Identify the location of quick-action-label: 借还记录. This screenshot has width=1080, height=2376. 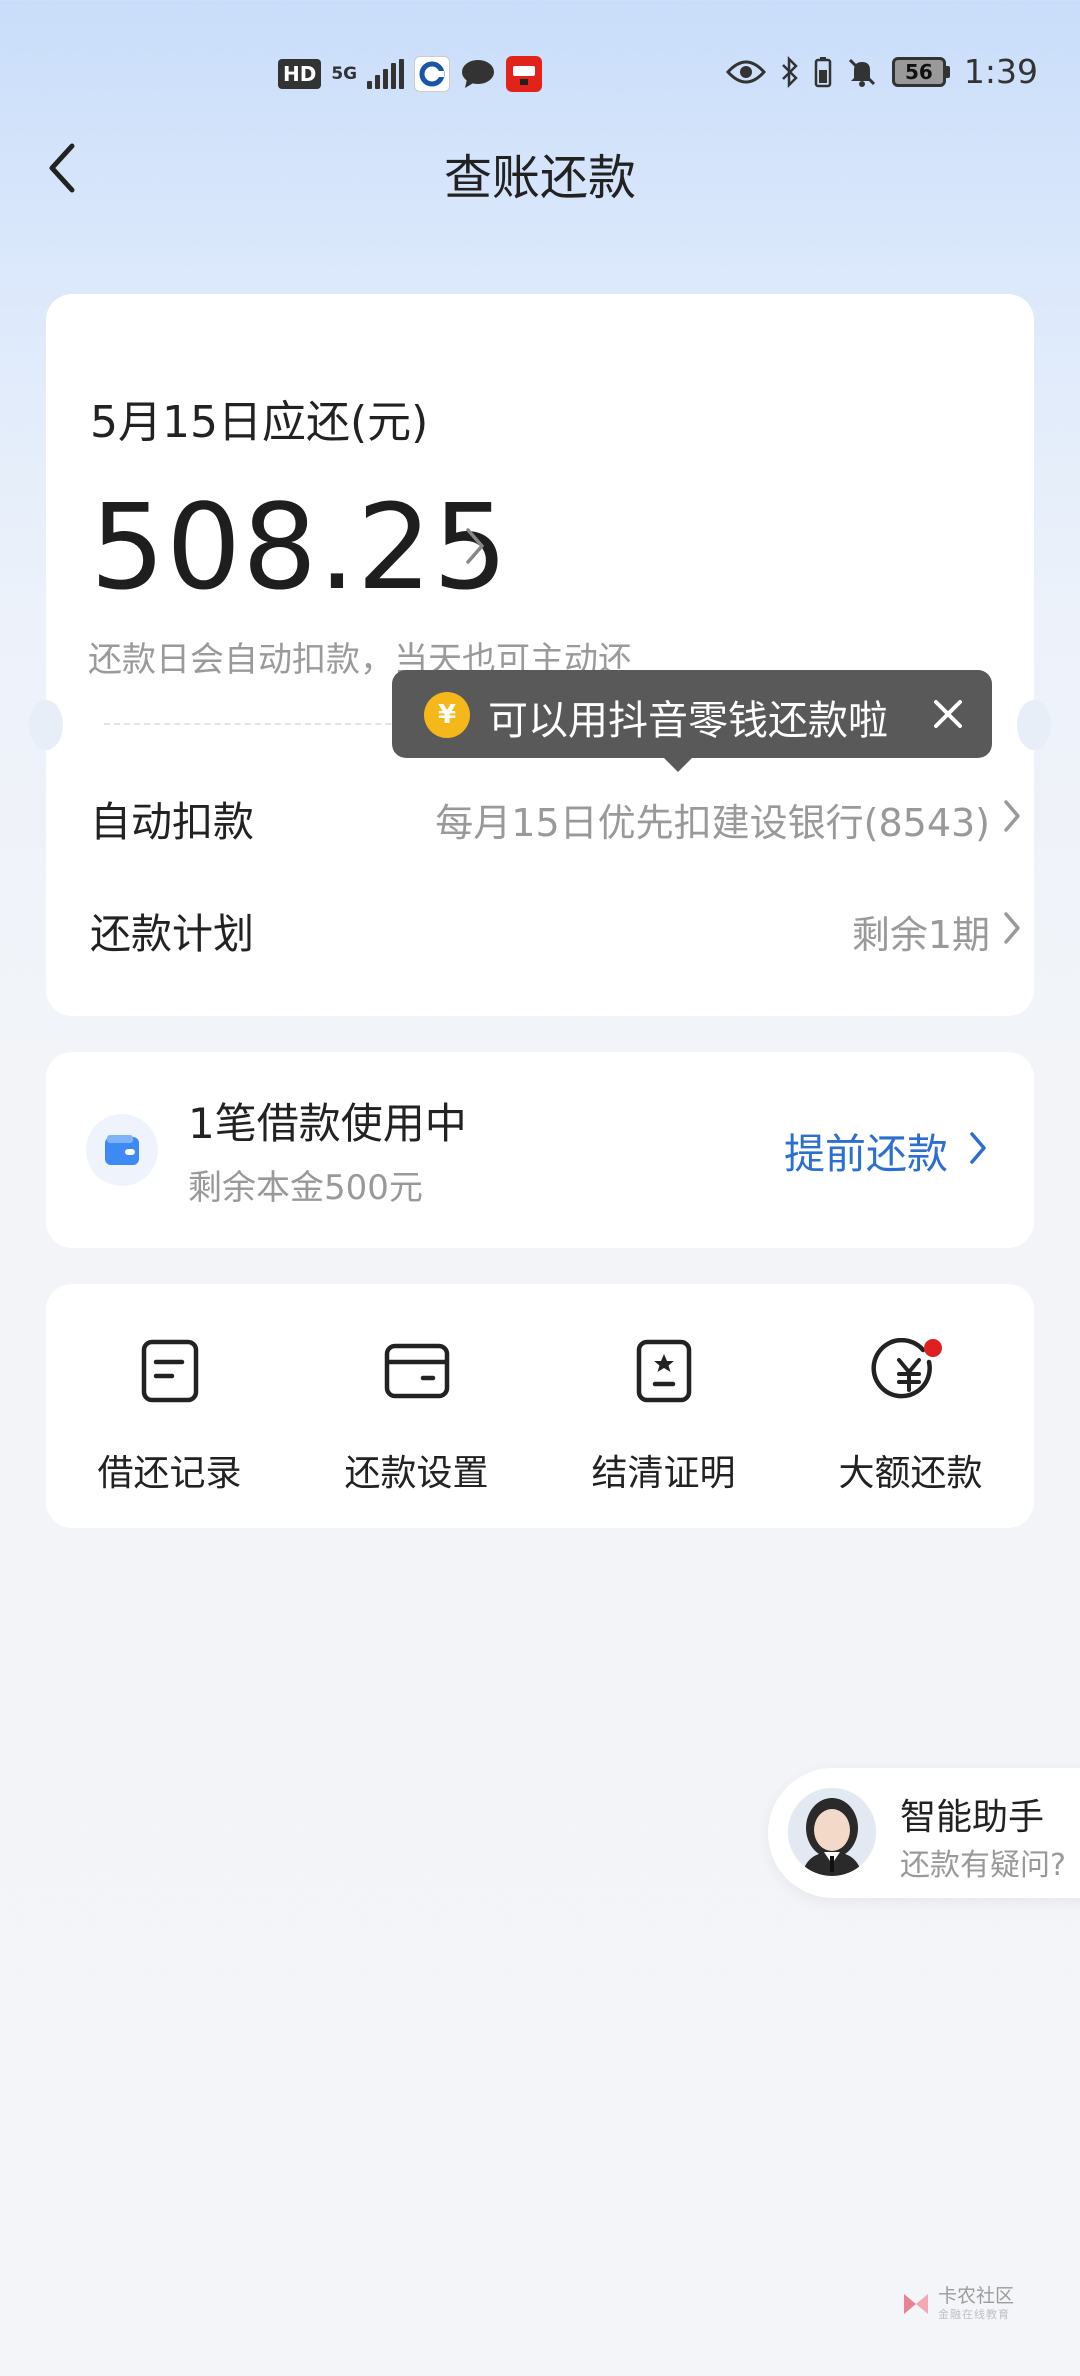
(169, 1473).